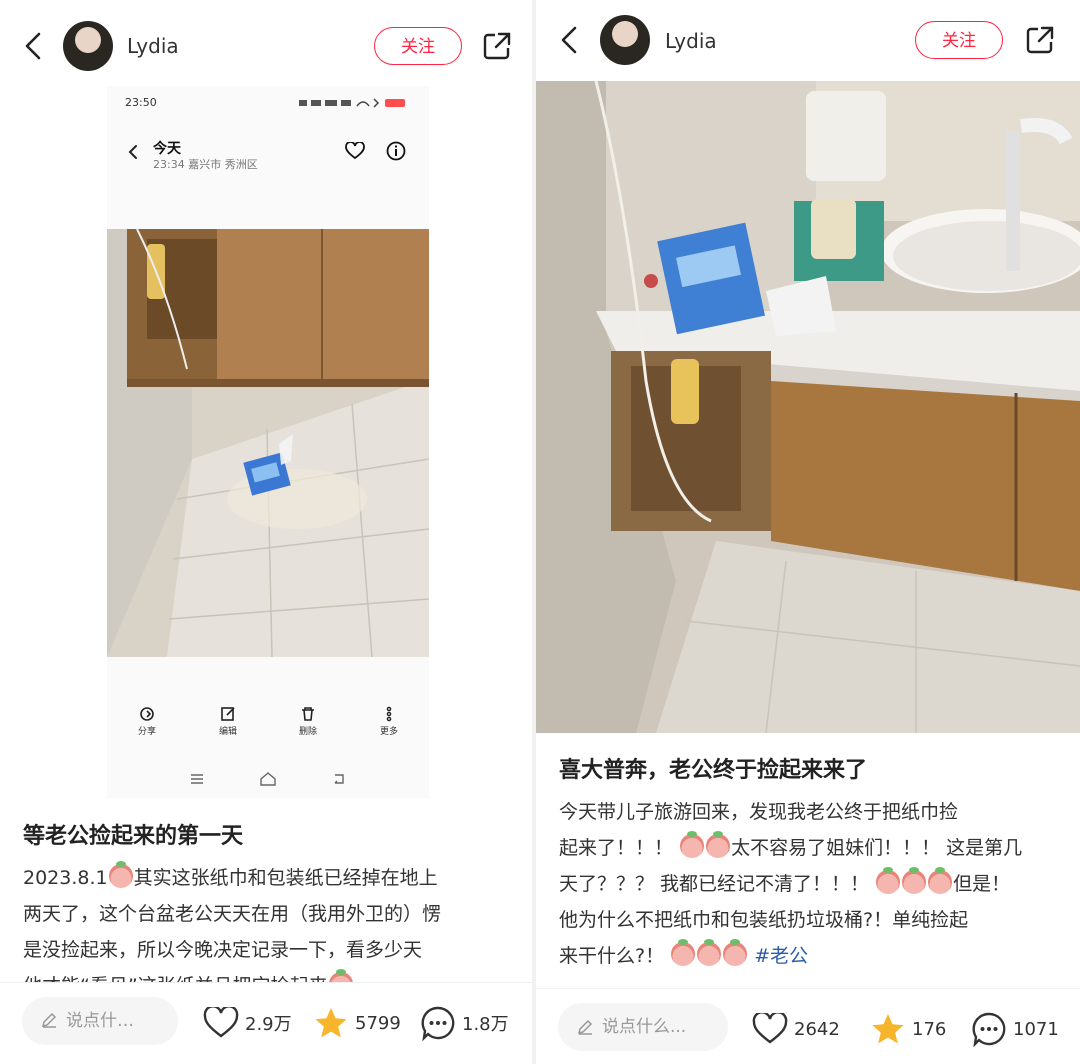 This screenshot has width=1080, height=1064. I want to click on collect-button: 5799, so click(357, 1023).